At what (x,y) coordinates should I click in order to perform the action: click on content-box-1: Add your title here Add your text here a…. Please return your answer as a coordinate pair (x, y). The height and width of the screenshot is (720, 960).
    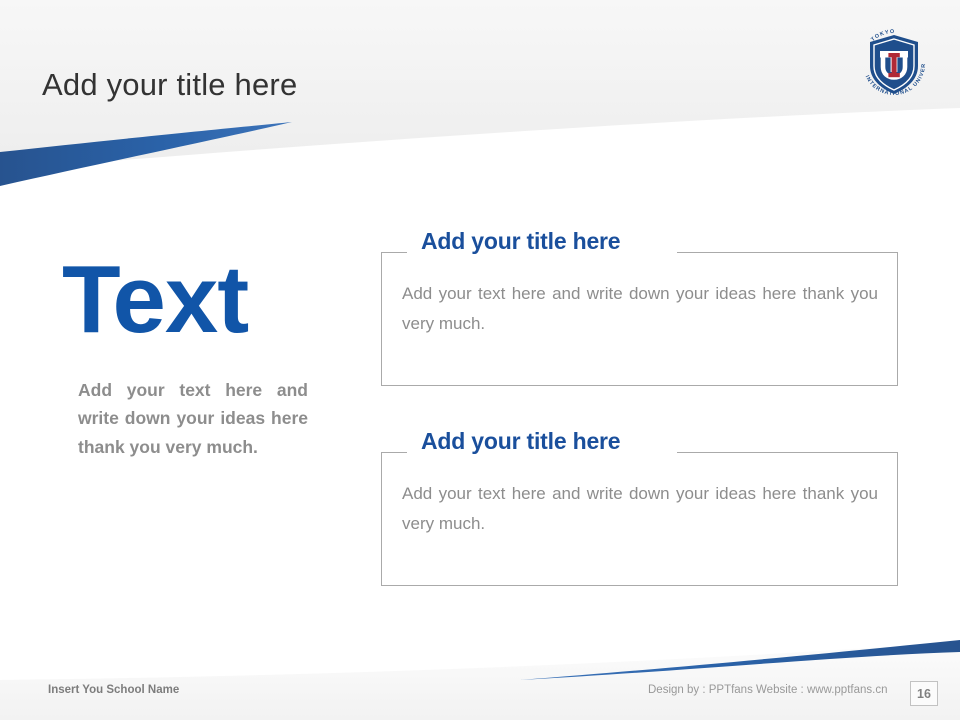
    Looking at the image, I should click on (639, 307).